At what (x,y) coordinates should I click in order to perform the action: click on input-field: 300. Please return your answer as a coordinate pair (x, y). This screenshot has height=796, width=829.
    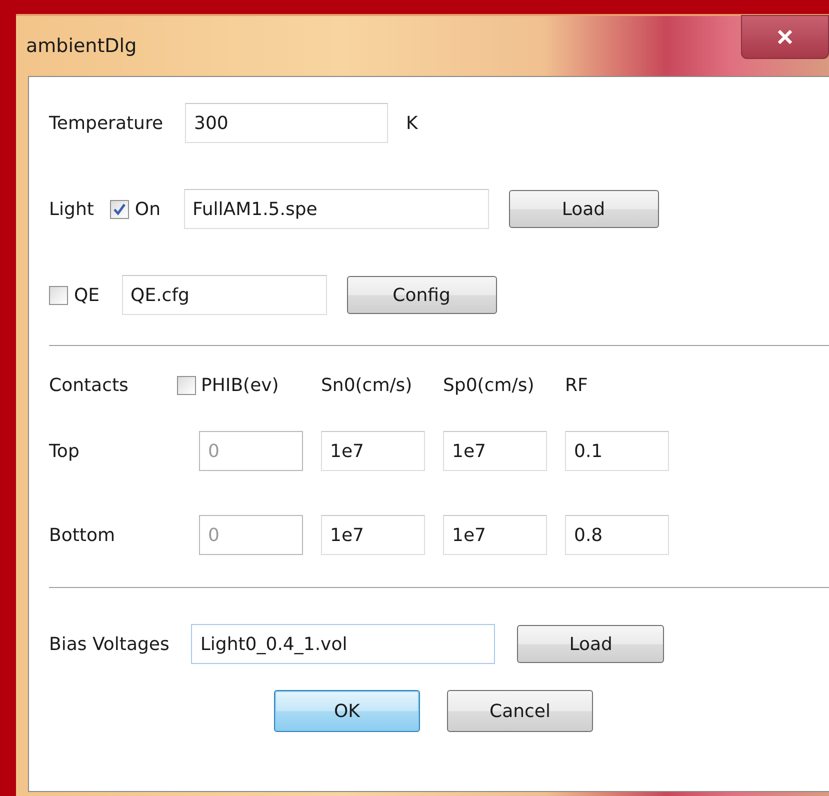
    Looking at the image, I should click on (286, 123).